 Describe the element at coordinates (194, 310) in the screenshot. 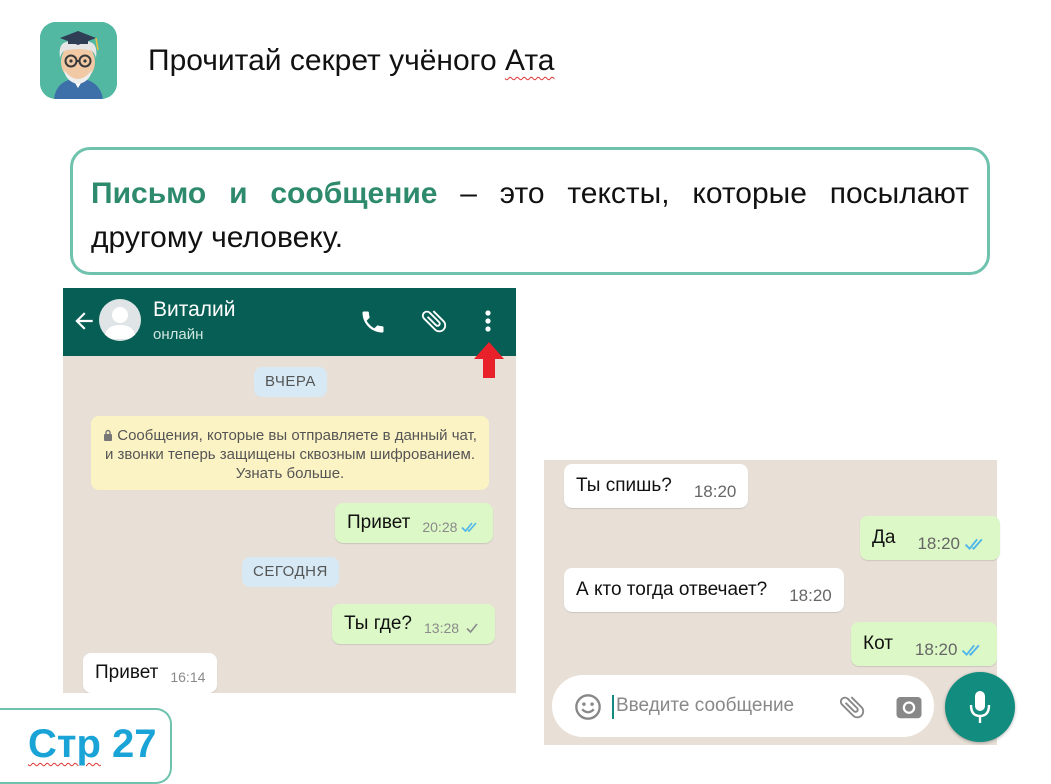

I see `contact-name: Виталий` at that location.